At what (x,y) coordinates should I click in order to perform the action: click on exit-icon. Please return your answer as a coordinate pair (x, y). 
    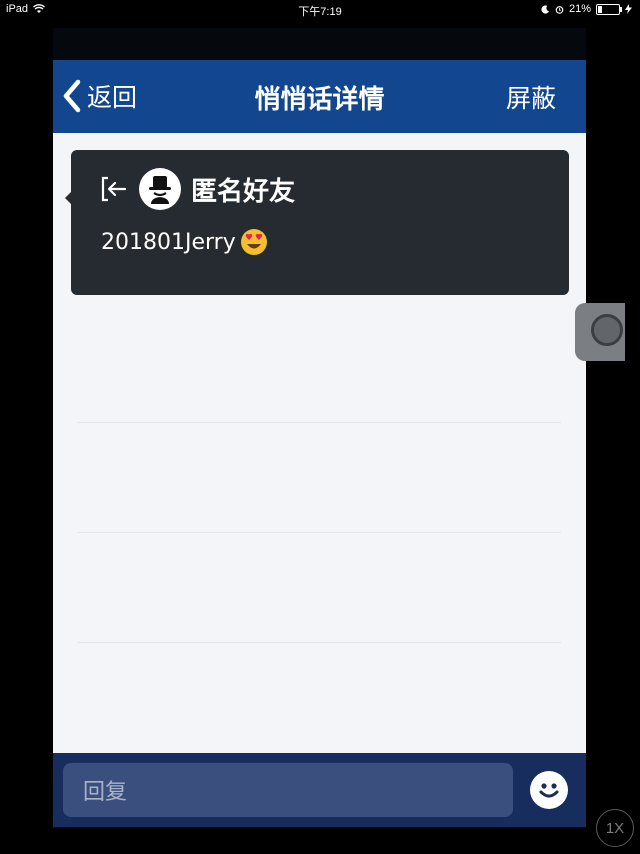
    Looking at the image, I should click on (114, 189).